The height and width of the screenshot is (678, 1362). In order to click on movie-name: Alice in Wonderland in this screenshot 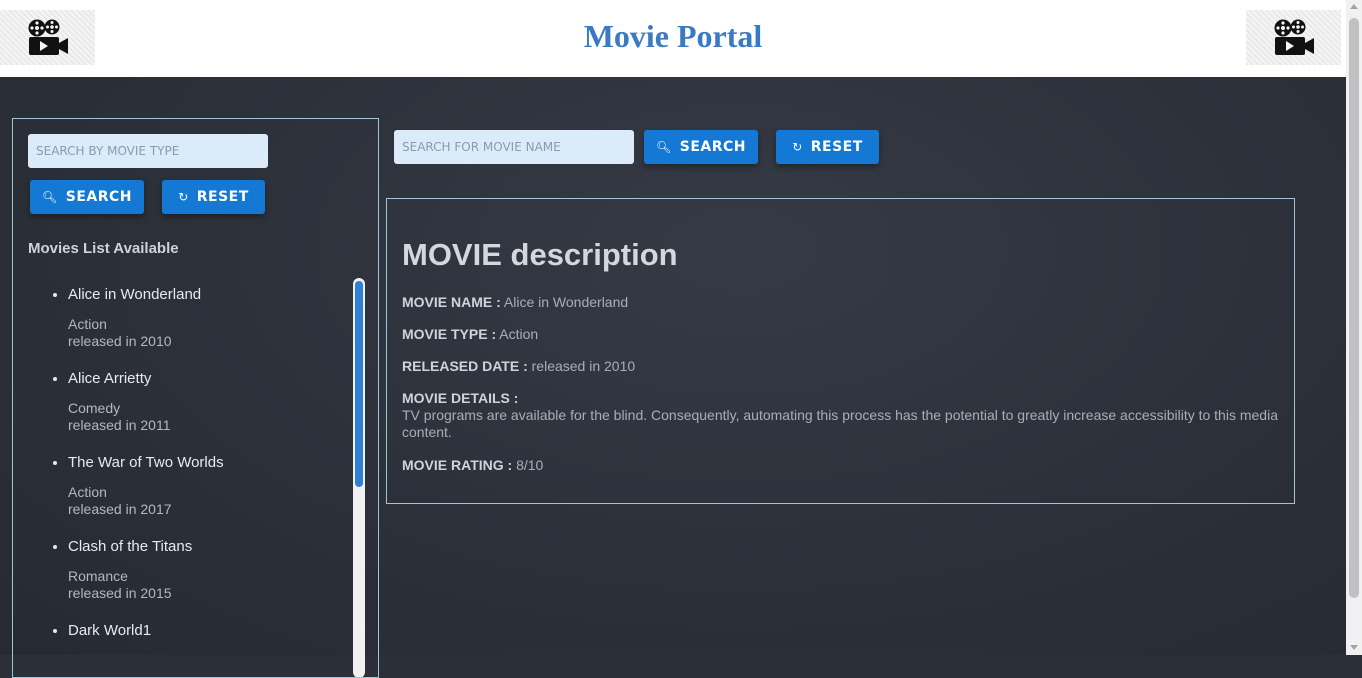, I will do `click(208, 295)`.